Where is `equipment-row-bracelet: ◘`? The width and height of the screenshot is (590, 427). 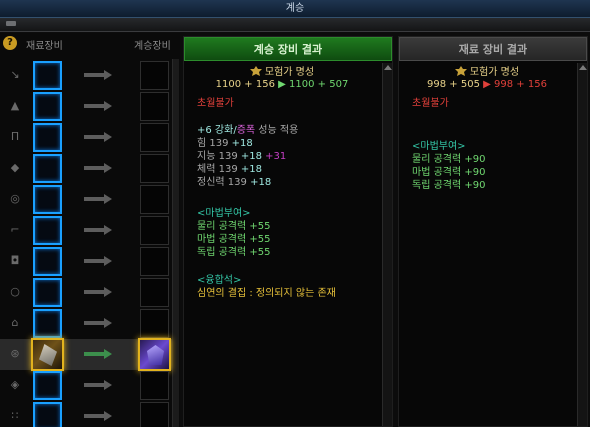 equipment-row-bracelet: ◘ is located at coordinates (86, 261).